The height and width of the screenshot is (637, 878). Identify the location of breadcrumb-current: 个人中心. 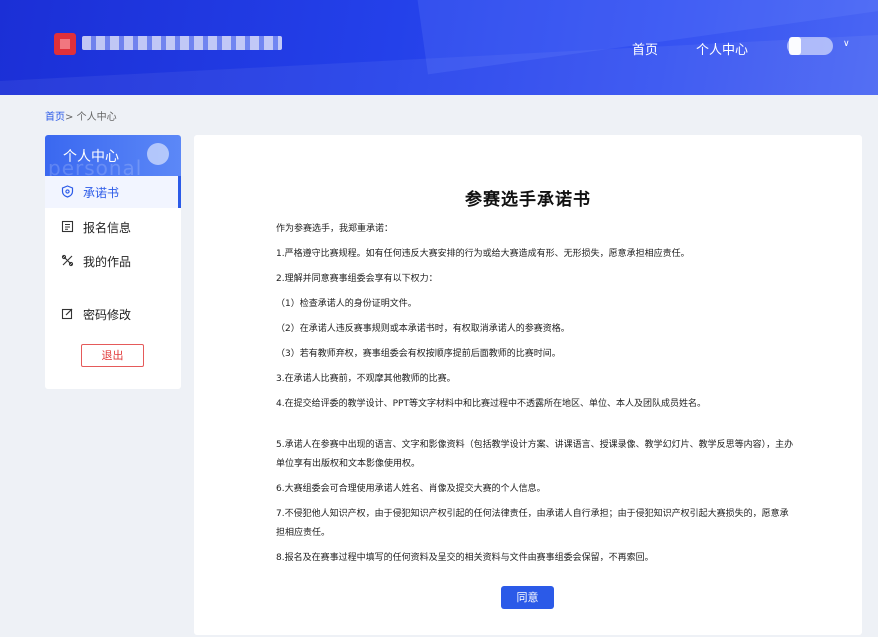
(96, 117).